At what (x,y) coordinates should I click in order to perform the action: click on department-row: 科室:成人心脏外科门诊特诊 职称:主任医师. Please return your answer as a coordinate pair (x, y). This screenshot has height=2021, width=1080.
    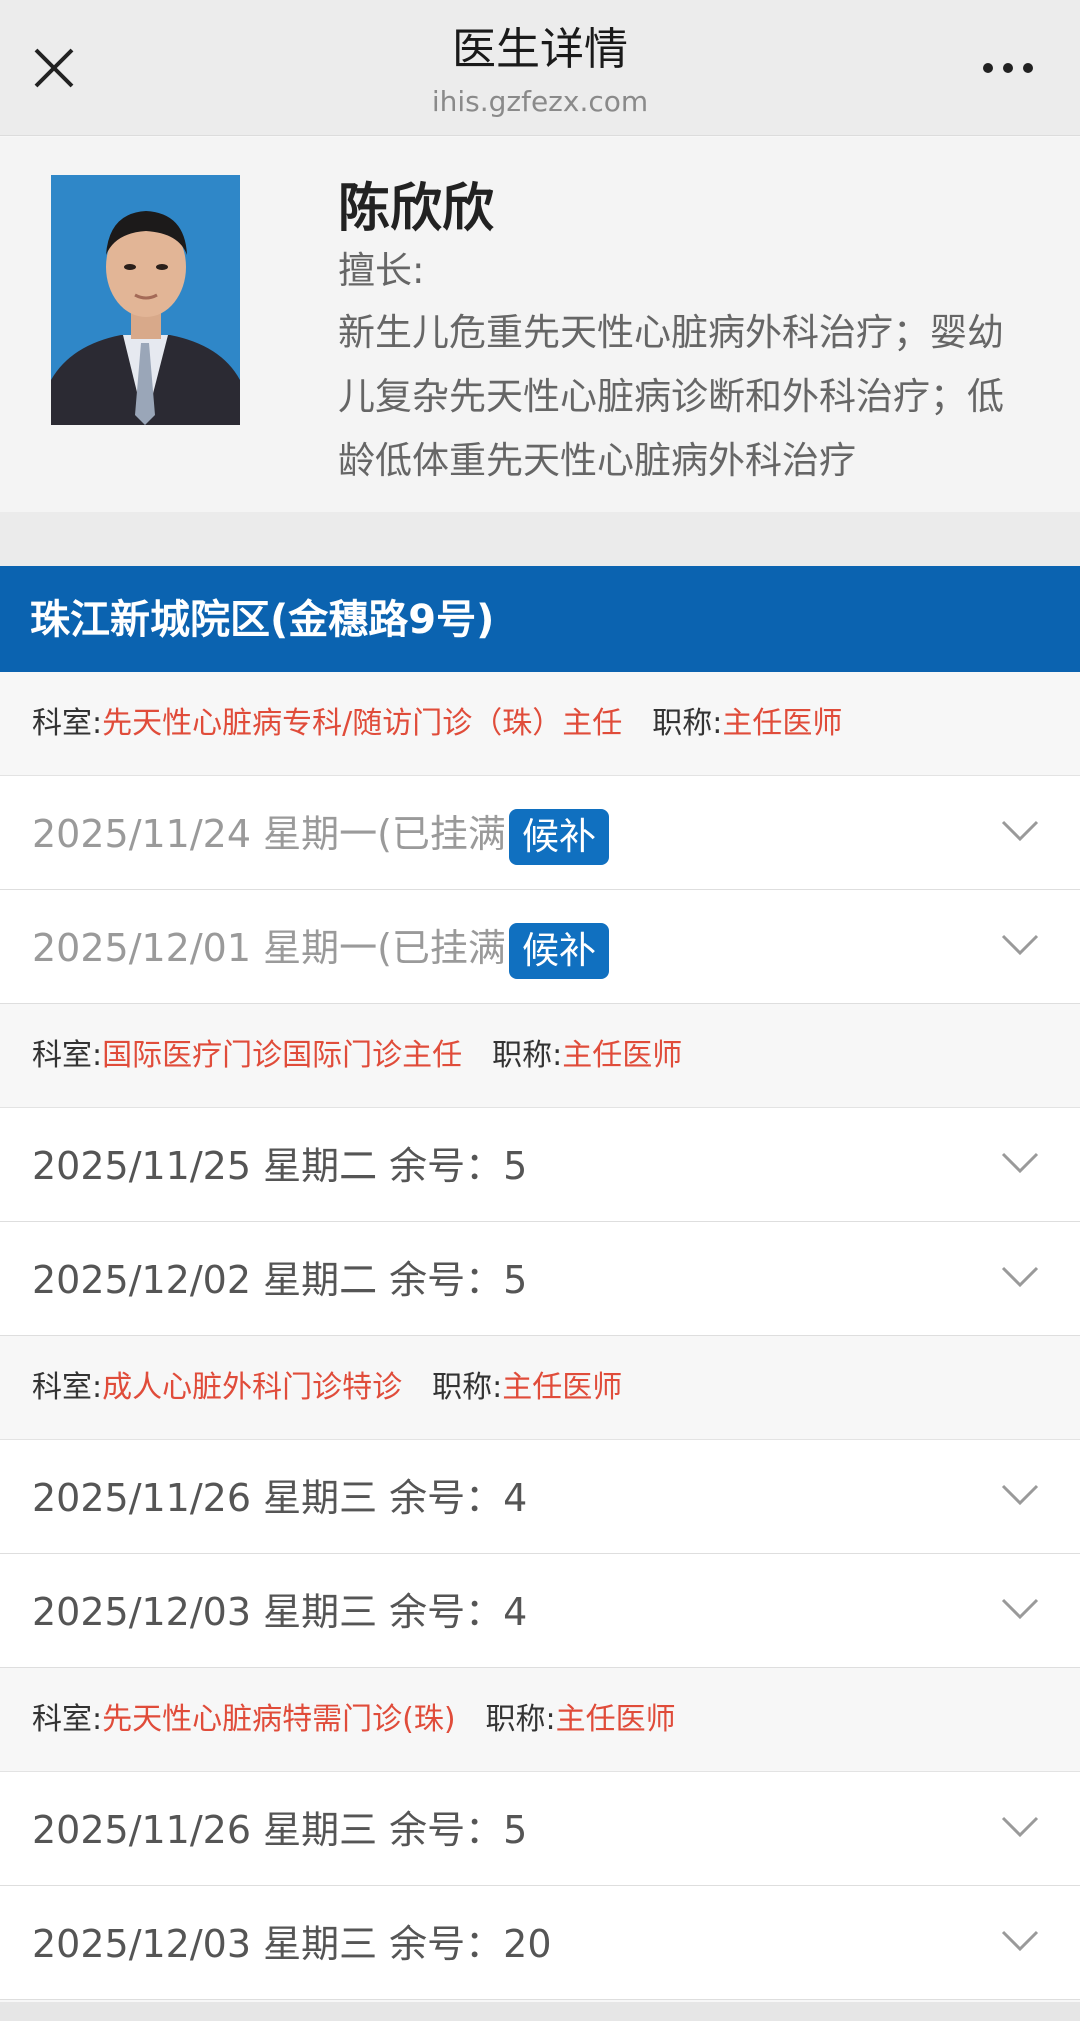
    Looking at the image, I should click on (540, 1388).